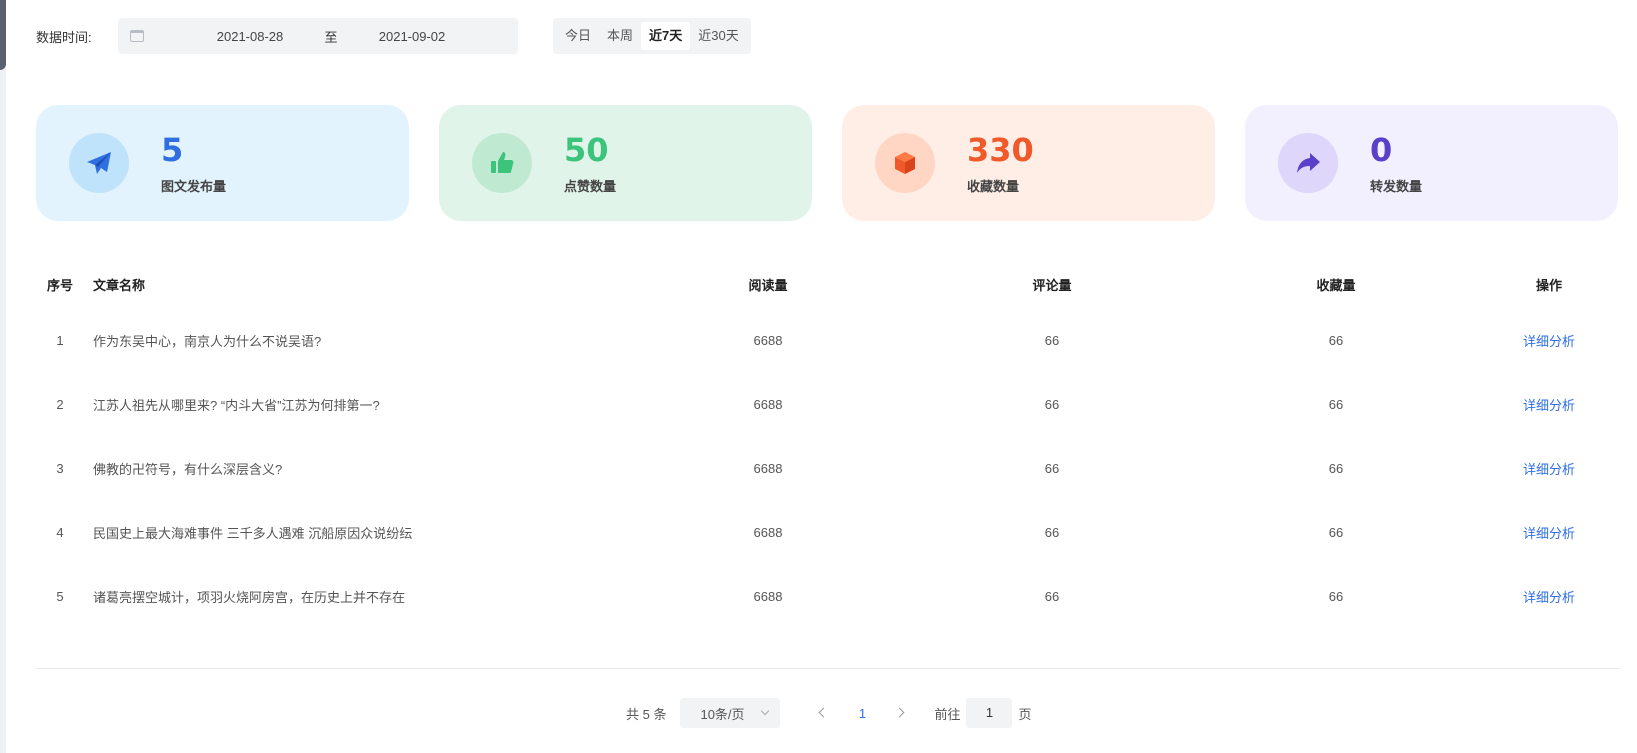 The width and height of the screenshot is (1637, 753). I want to click on range-30days-button: 近30天, so click(718, 36).